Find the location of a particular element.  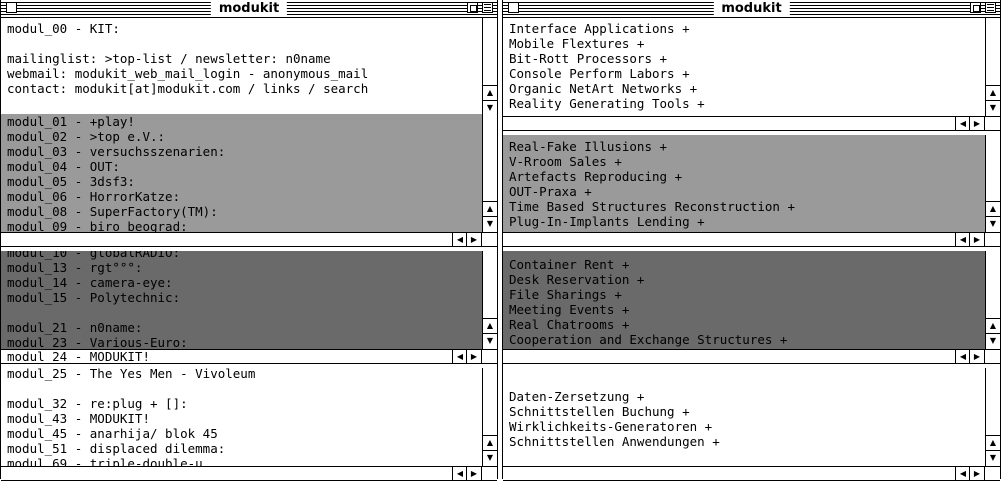

text-line: modul_14 - camera-eye: is located at coordinates (90, 282).